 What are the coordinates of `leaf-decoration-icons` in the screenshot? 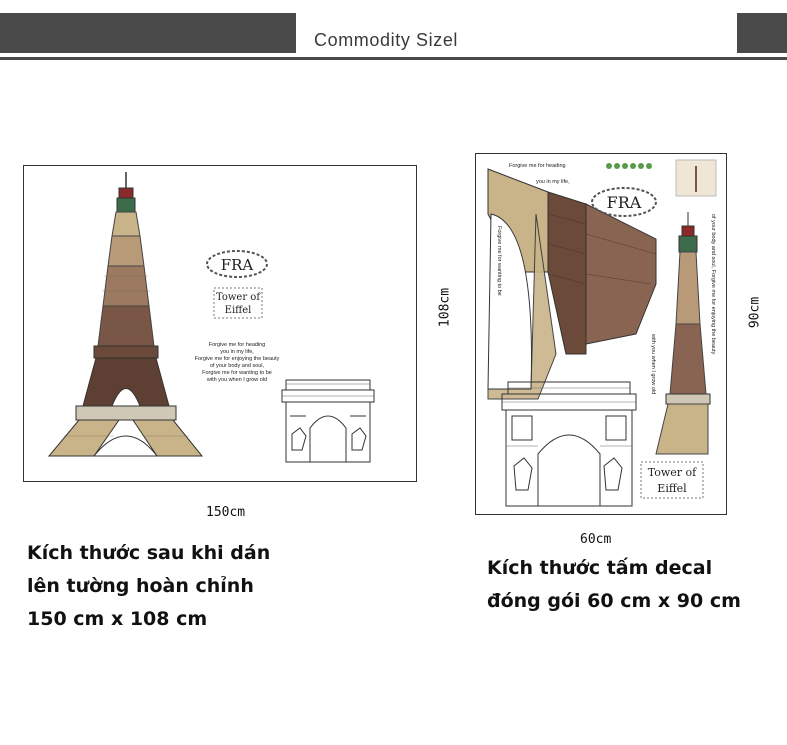 It's located at (629, 166).